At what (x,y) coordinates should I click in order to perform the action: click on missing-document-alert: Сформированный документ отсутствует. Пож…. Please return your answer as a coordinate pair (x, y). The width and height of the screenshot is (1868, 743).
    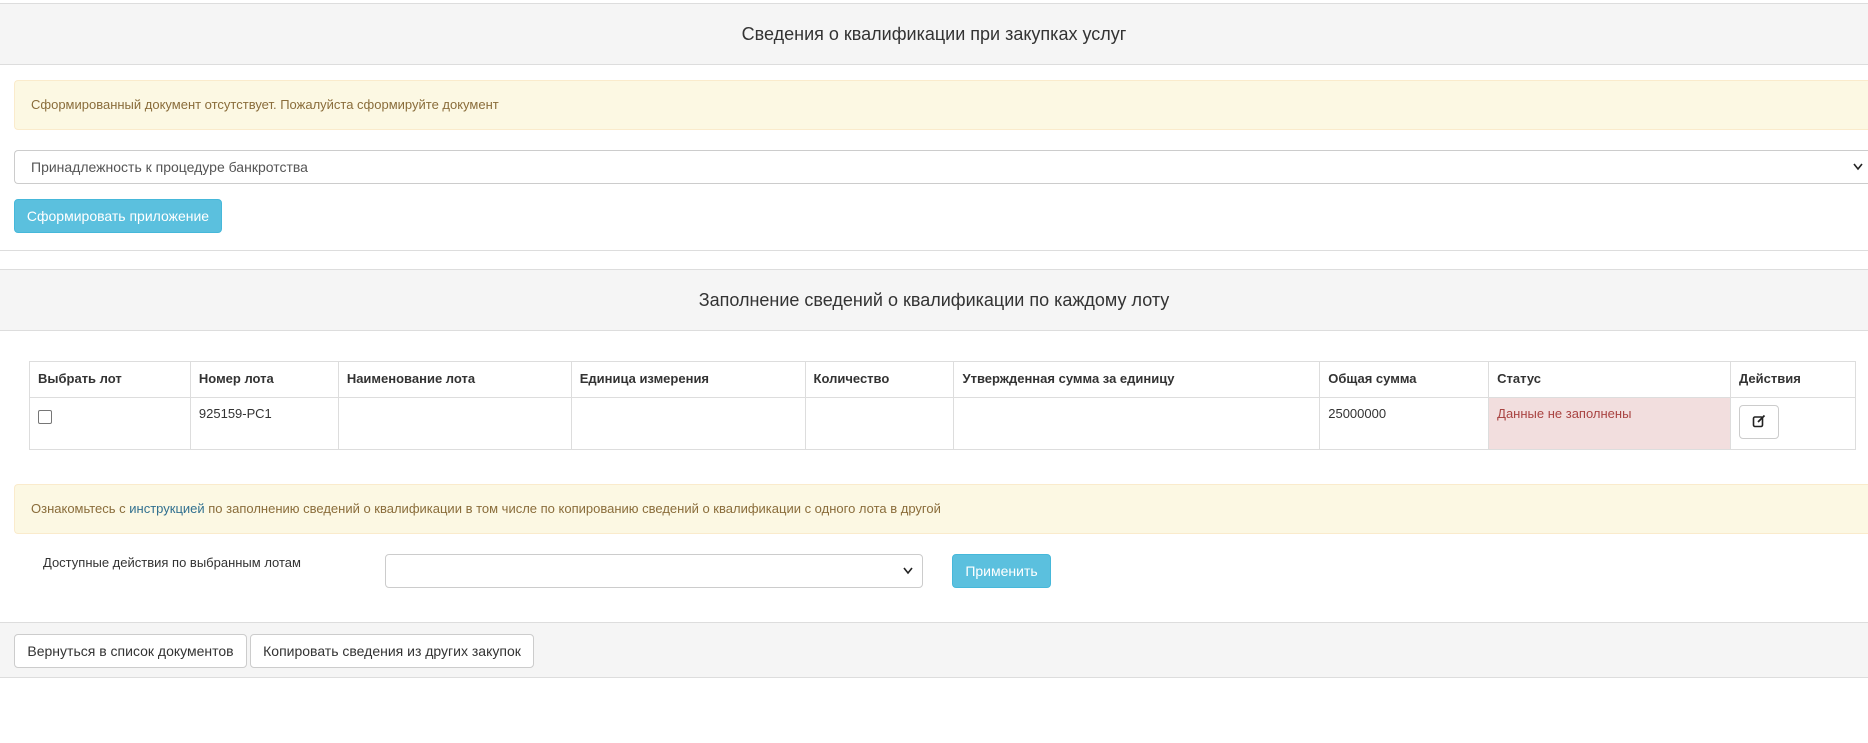
    Looking at the image, I should click on (941, 105).